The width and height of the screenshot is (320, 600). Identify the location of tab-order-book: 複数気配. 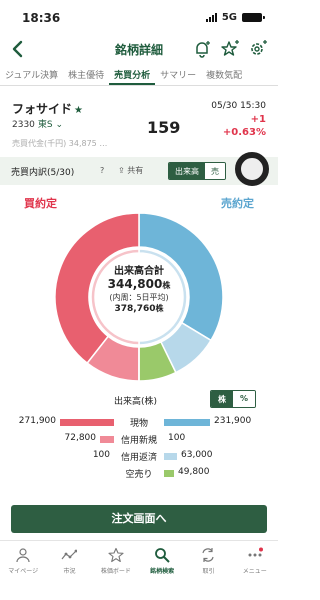
(224, 74).